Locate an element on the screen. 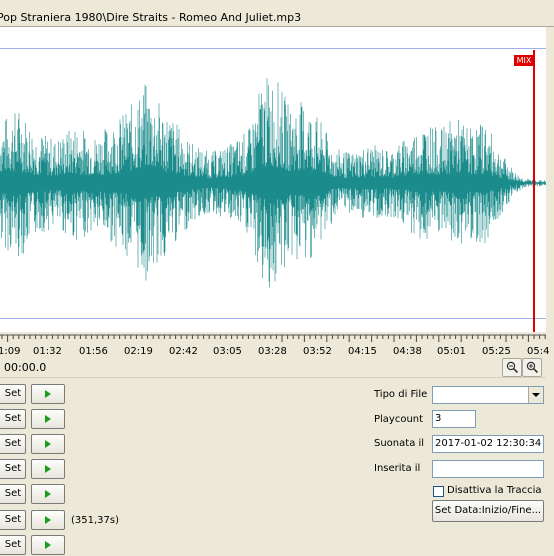 Image resolution: width=554 pixels, height=556 pixels. suonata-field: 2017-01-02 12:30:34 is located at coordinates (488, 444).